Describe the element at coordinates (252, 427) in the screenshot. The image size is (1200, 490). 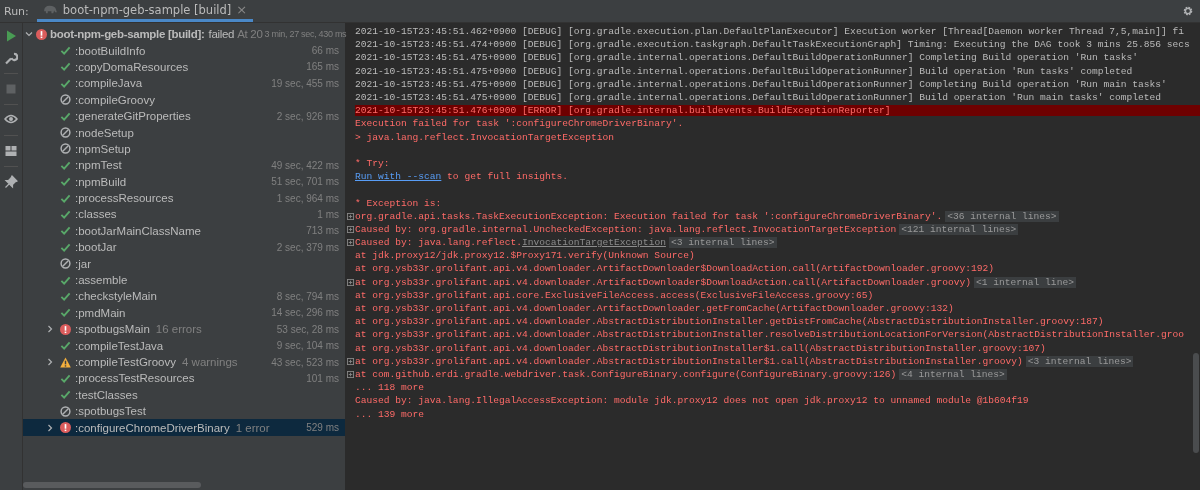
I see `task-note: 1 error` at that location.